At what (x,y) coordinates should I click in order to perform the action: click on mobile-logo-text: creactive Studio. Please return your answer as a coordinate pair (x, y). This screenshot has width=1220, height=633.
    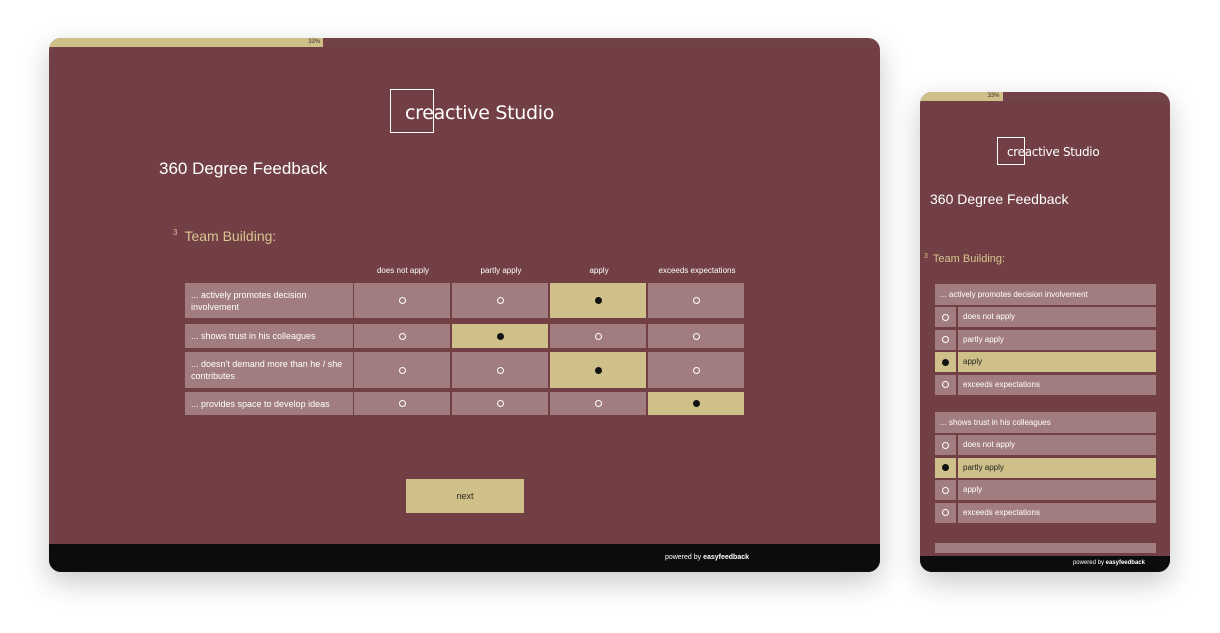
    Looking at the image, I should click on (1053, 152).